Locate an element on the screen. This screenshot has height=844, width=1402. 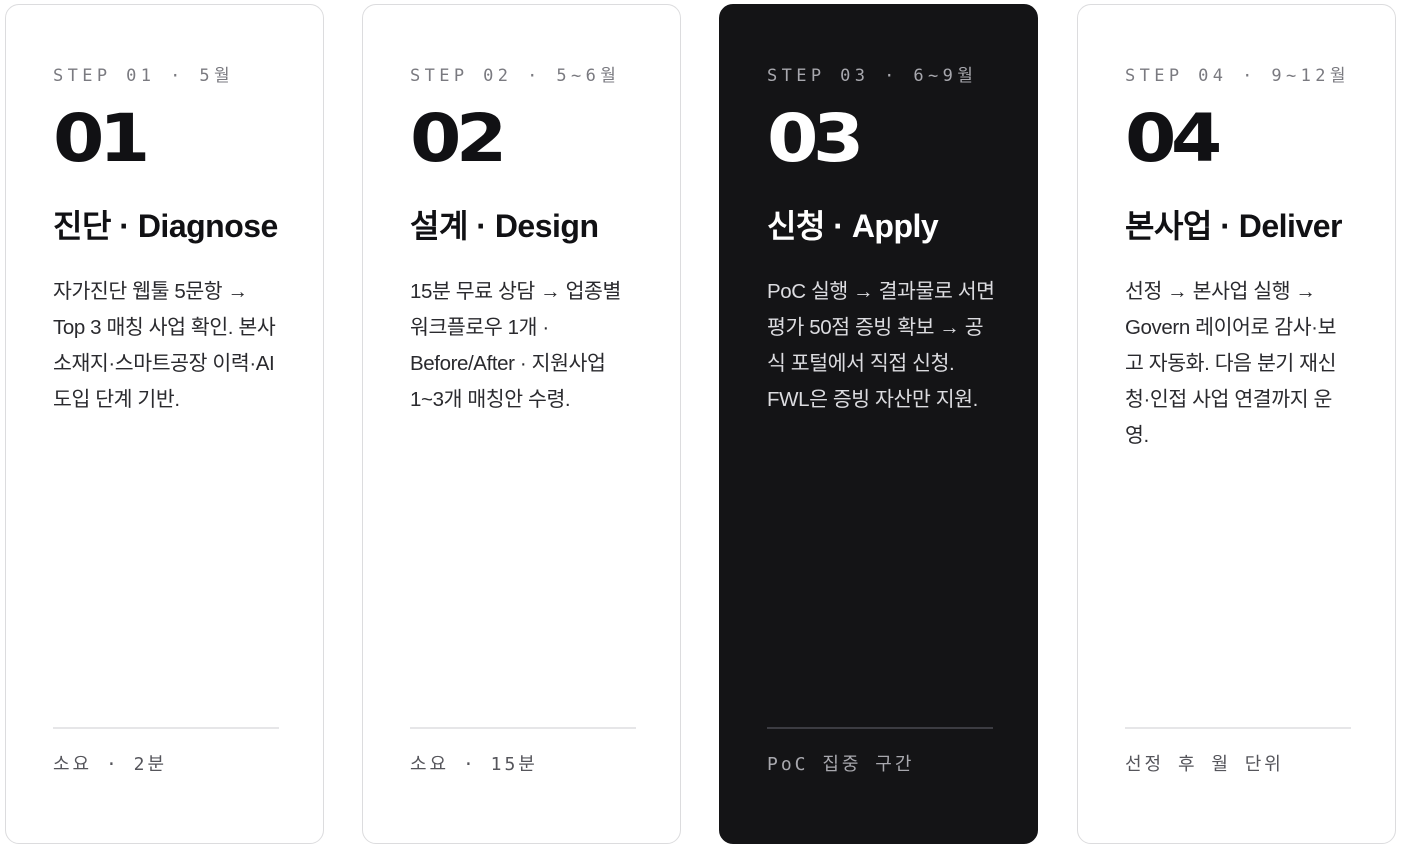
step-number: 04 is located at coordinates (1173, 138).